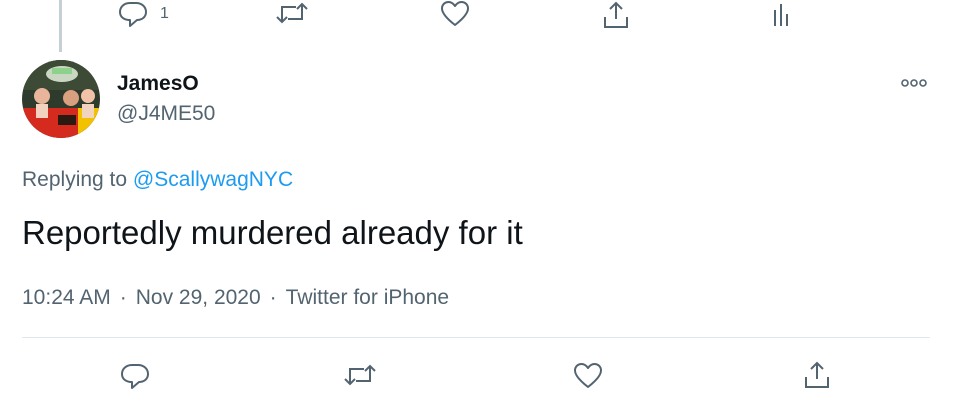  I want to click on tweet-date: Nov 29, 2020, so click(198, 297).